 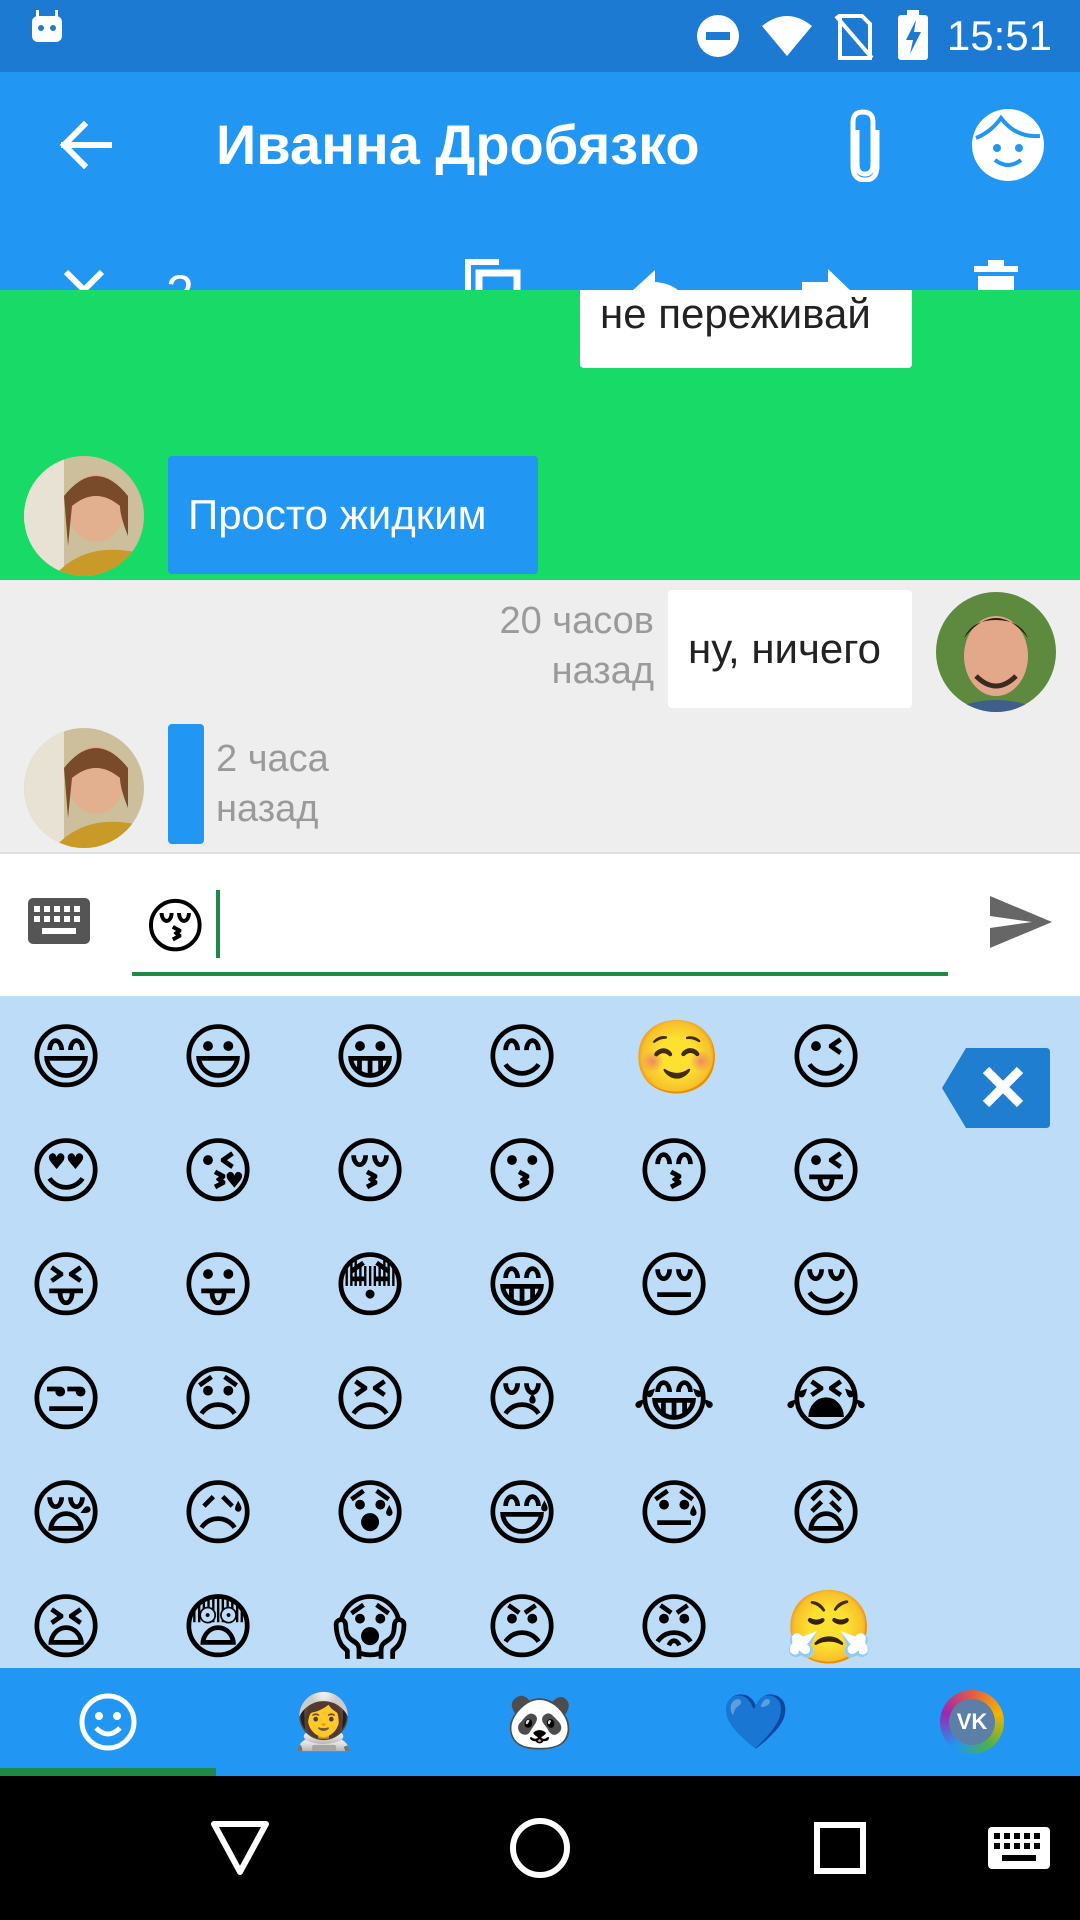 What do you see at coordinates (996, 1090) in the screenshot?
I see `backspace-icon` at bounding box center [996, 1090].